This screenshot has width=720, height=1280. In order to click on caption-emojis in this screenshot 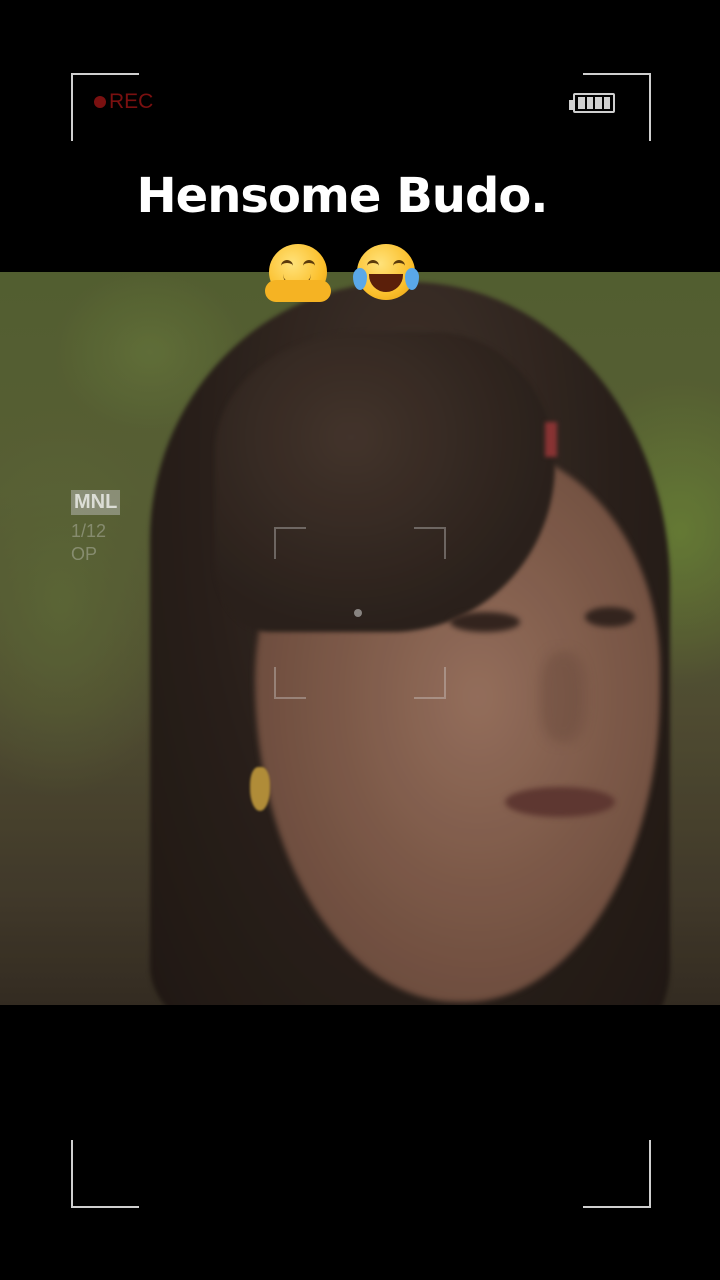, I will do `click(342, 279)`.